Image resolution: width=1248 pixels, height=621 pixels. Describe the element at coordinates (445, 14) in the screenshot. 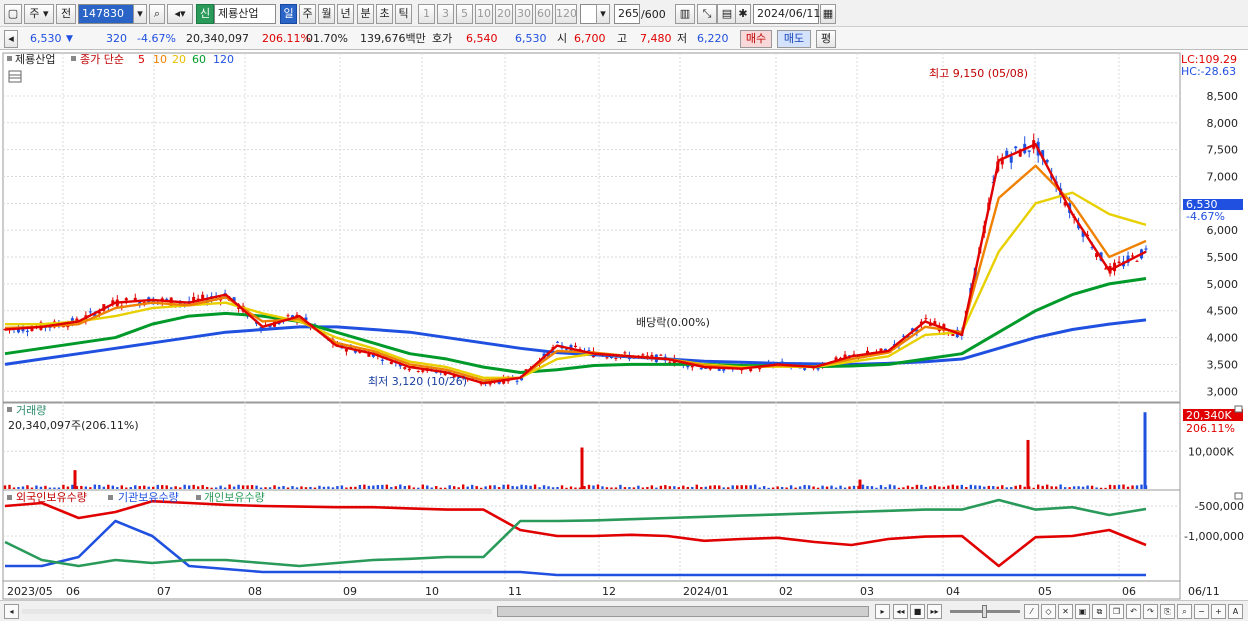

I see `interval-3: 3` at that location.